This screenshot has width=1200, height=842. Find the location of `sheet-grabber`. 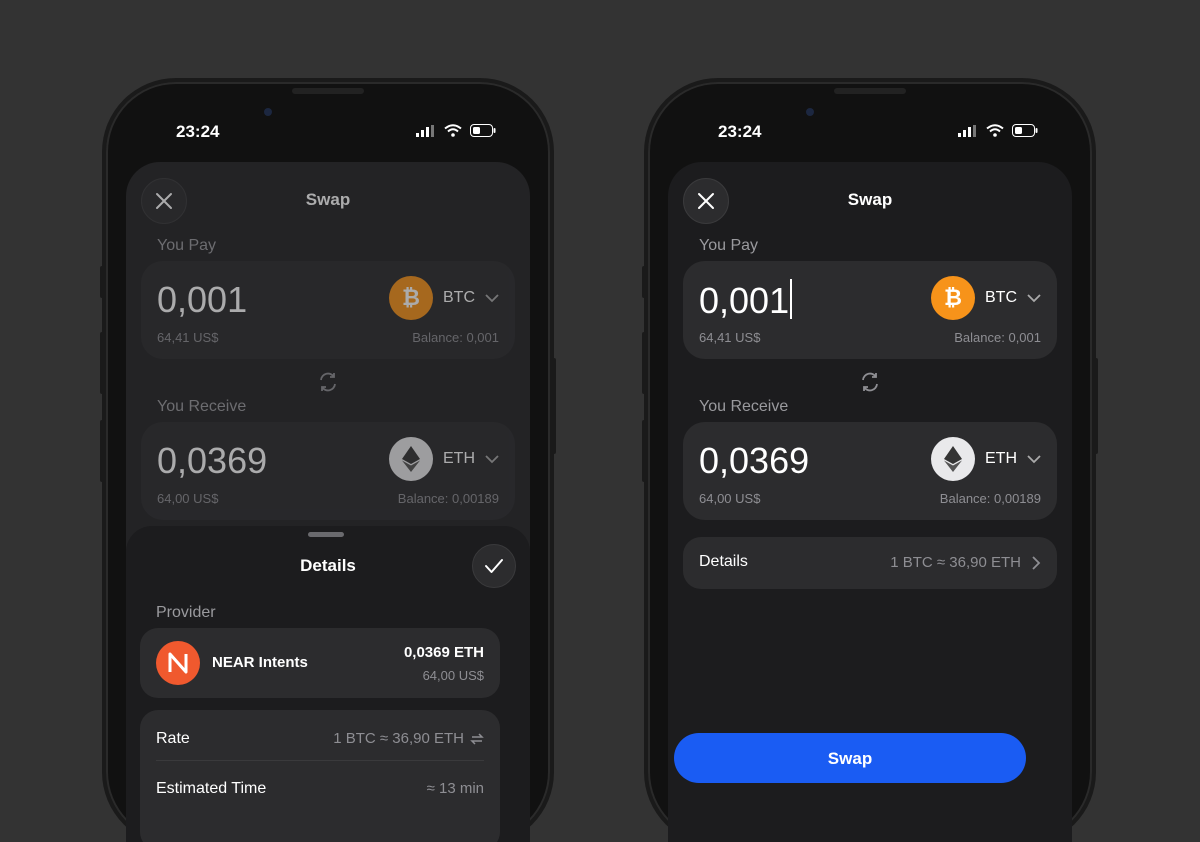

sheet-grabber is located at coordinates (326, 534).